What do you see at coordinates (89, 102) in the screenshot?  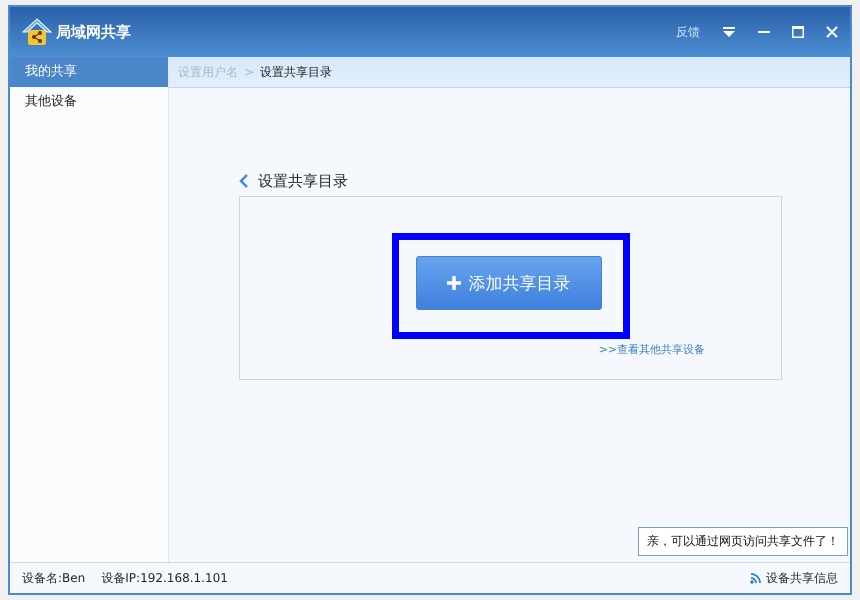 I see `sidebar-item: 其他设备` at bounding box center [89, 102].